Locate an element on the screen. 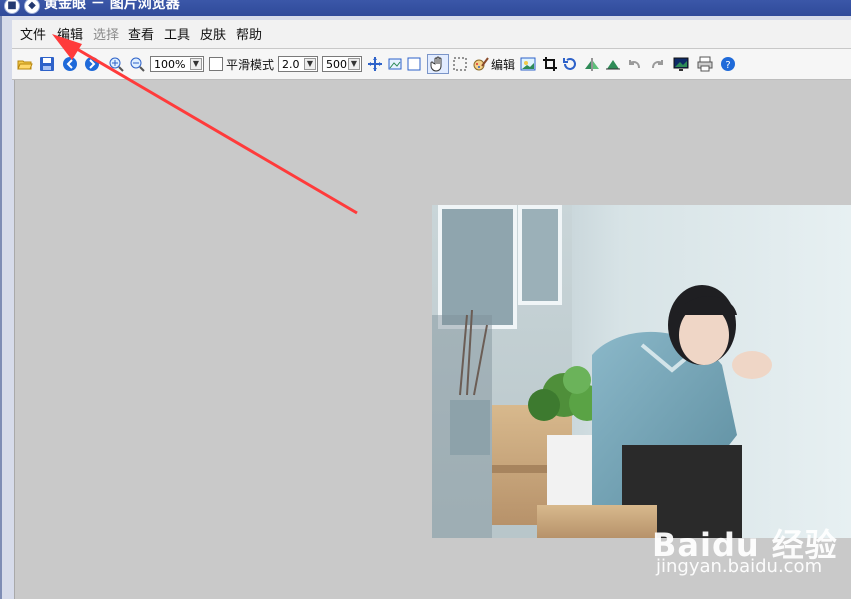 Image resolution: width=851 pixels, height=599 pixels. prev-icon is located at coordinates (70, 64).